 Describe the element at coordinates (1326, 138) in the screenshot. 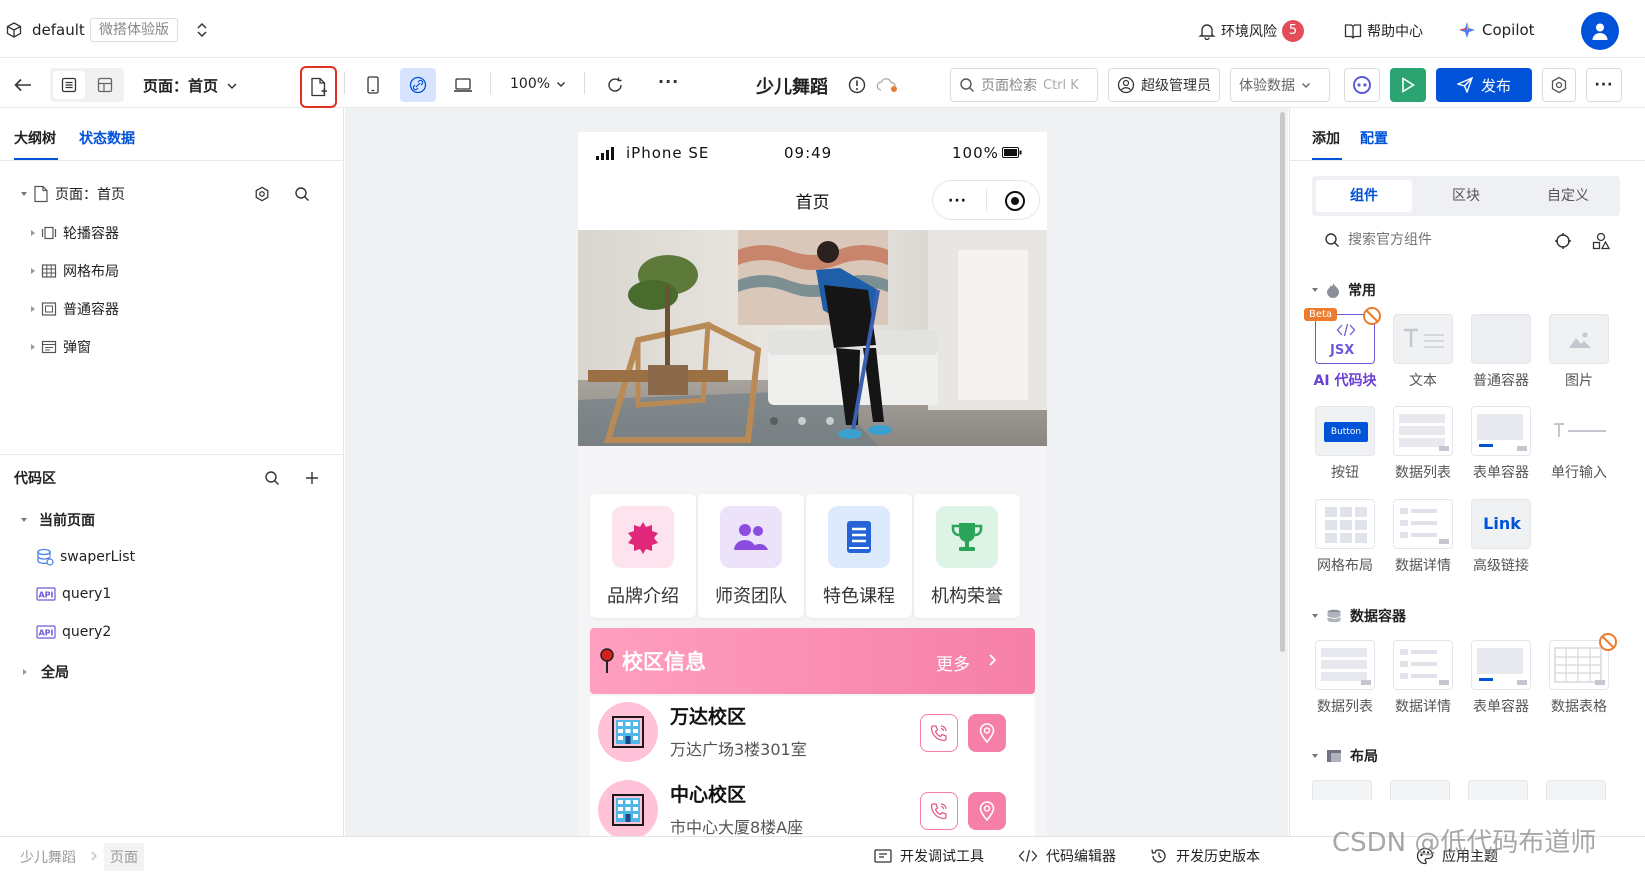

I see `tab-add: 添加` at that location.